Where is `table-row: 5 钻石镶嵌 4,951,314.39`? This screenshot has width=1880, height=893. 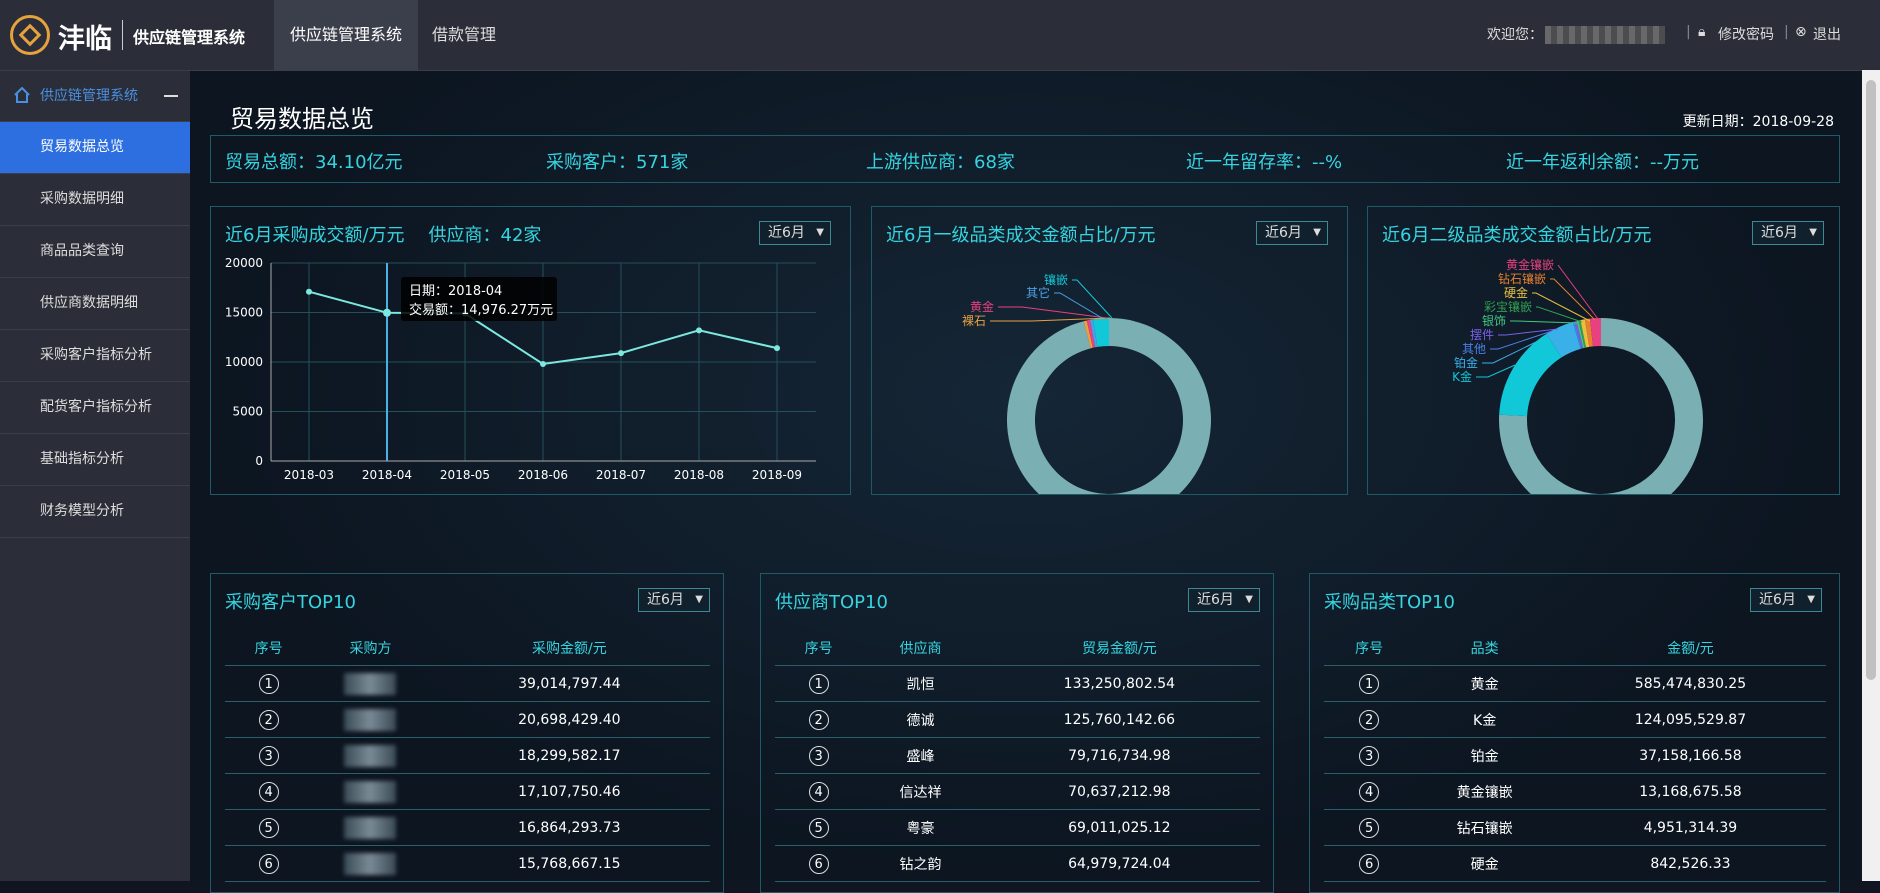
table-row: 5 钻石镶嵌 4,951,314.39 is located at coordinates (1575, 827).